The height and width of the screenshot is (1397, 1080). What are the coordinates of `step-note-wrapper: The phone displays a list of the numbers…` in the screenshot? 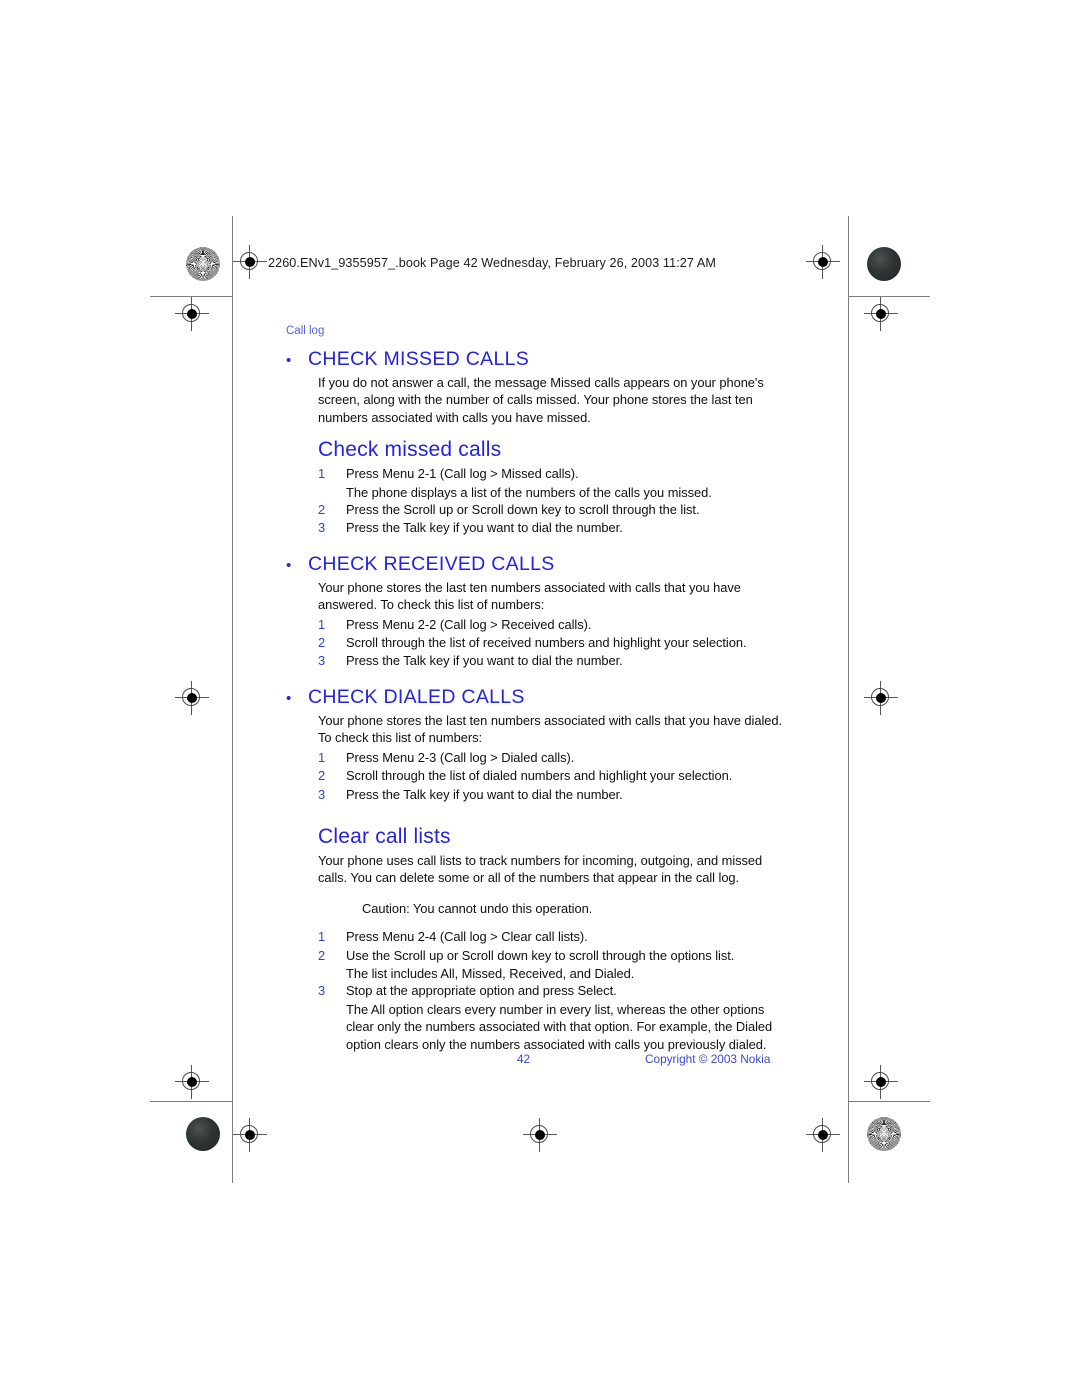 It's located at (536, 492).